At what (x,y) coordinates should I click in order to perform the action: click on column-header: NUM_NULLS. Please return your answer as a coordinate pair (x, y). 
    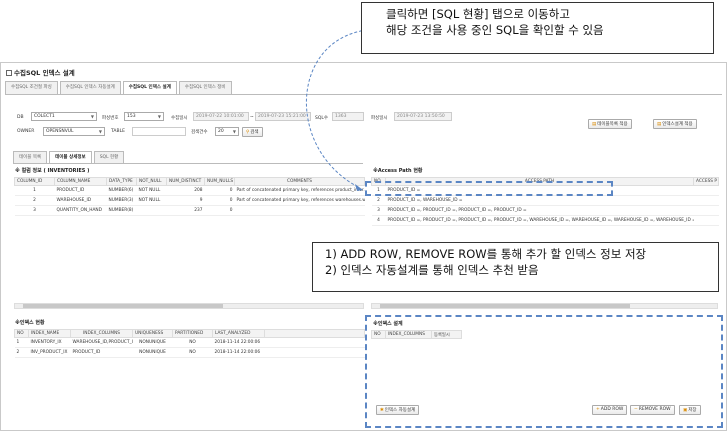
    Looking at the image, I should click on (219, 181).